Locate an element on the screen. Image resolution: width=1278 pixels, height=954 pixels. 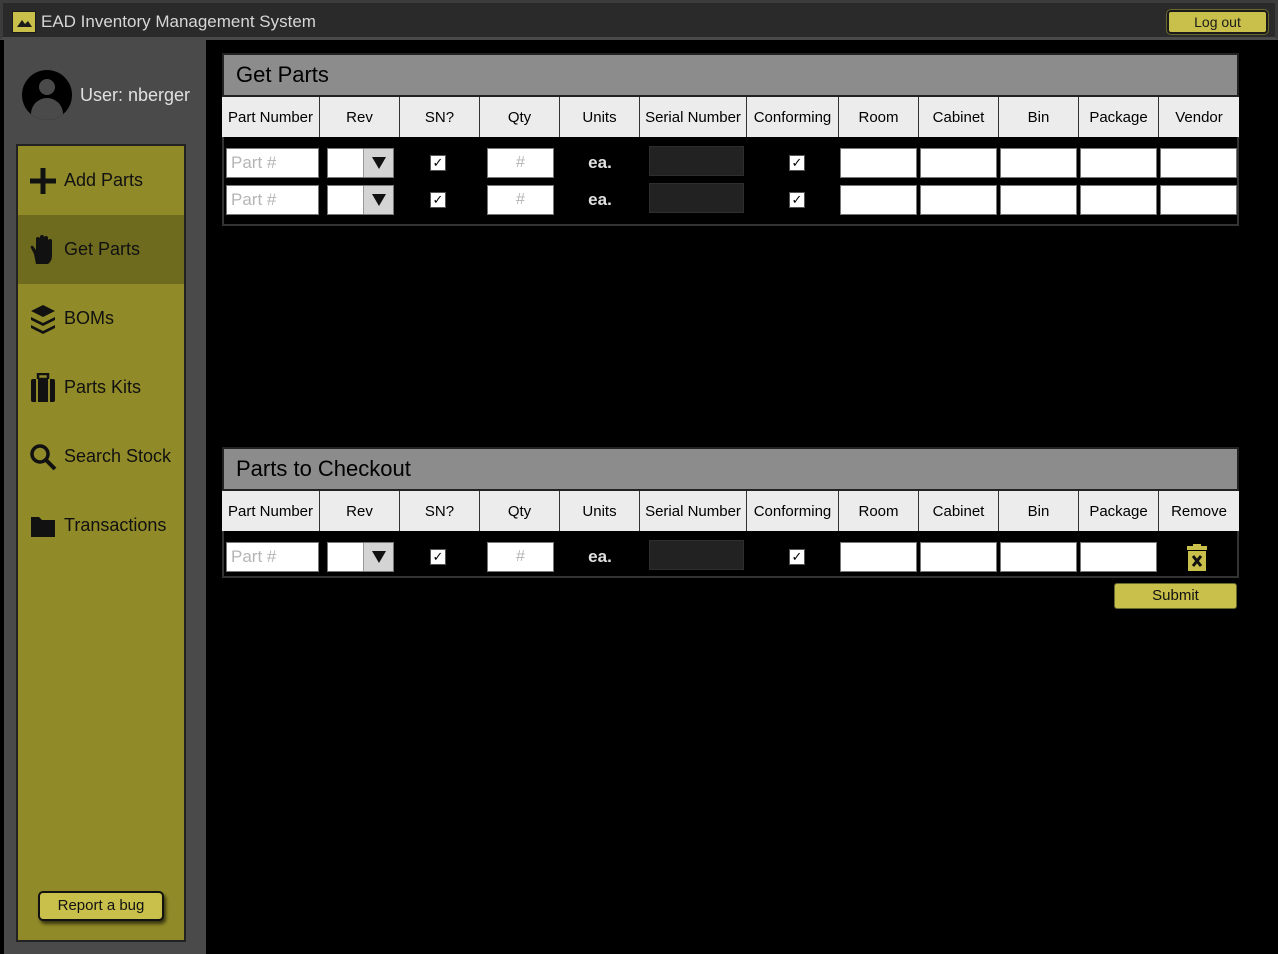
sidebar-item-transactions: Transactions is located at coordinates (101, 525).